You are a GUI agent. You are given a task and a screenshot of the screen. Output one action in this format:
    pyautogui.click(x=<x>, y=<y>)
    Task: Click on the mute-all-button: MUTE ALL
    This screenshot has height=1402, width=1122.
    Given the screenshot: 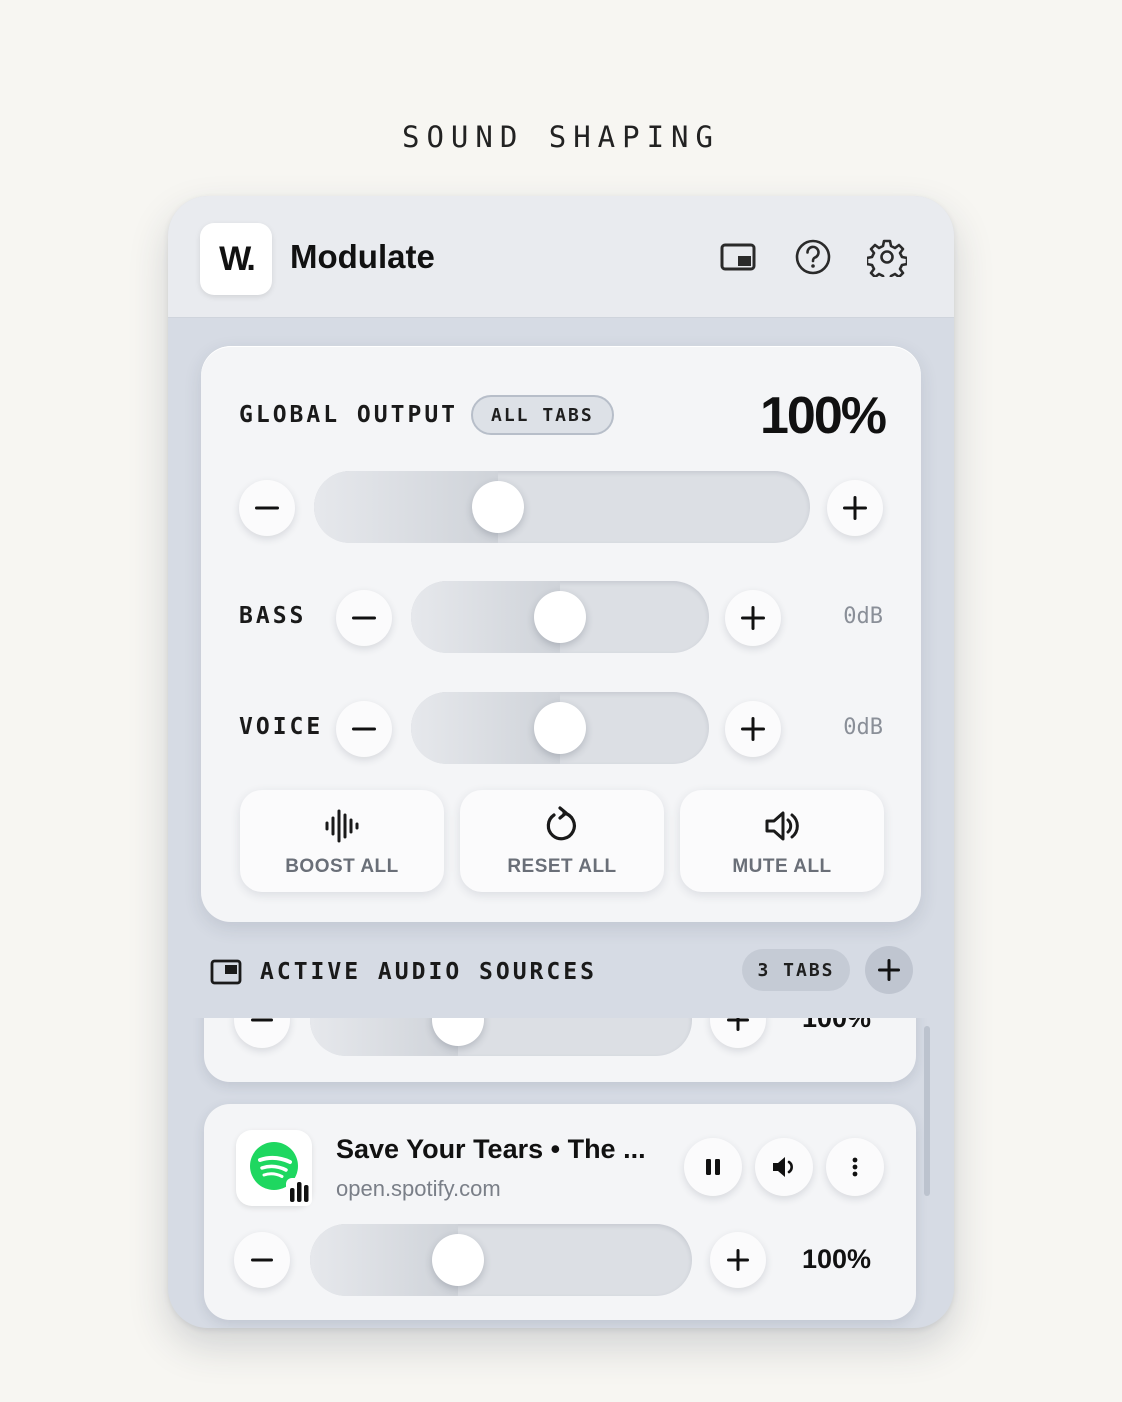 What is the action you would take?
    pyautogui.click(x=782, y=841)
    